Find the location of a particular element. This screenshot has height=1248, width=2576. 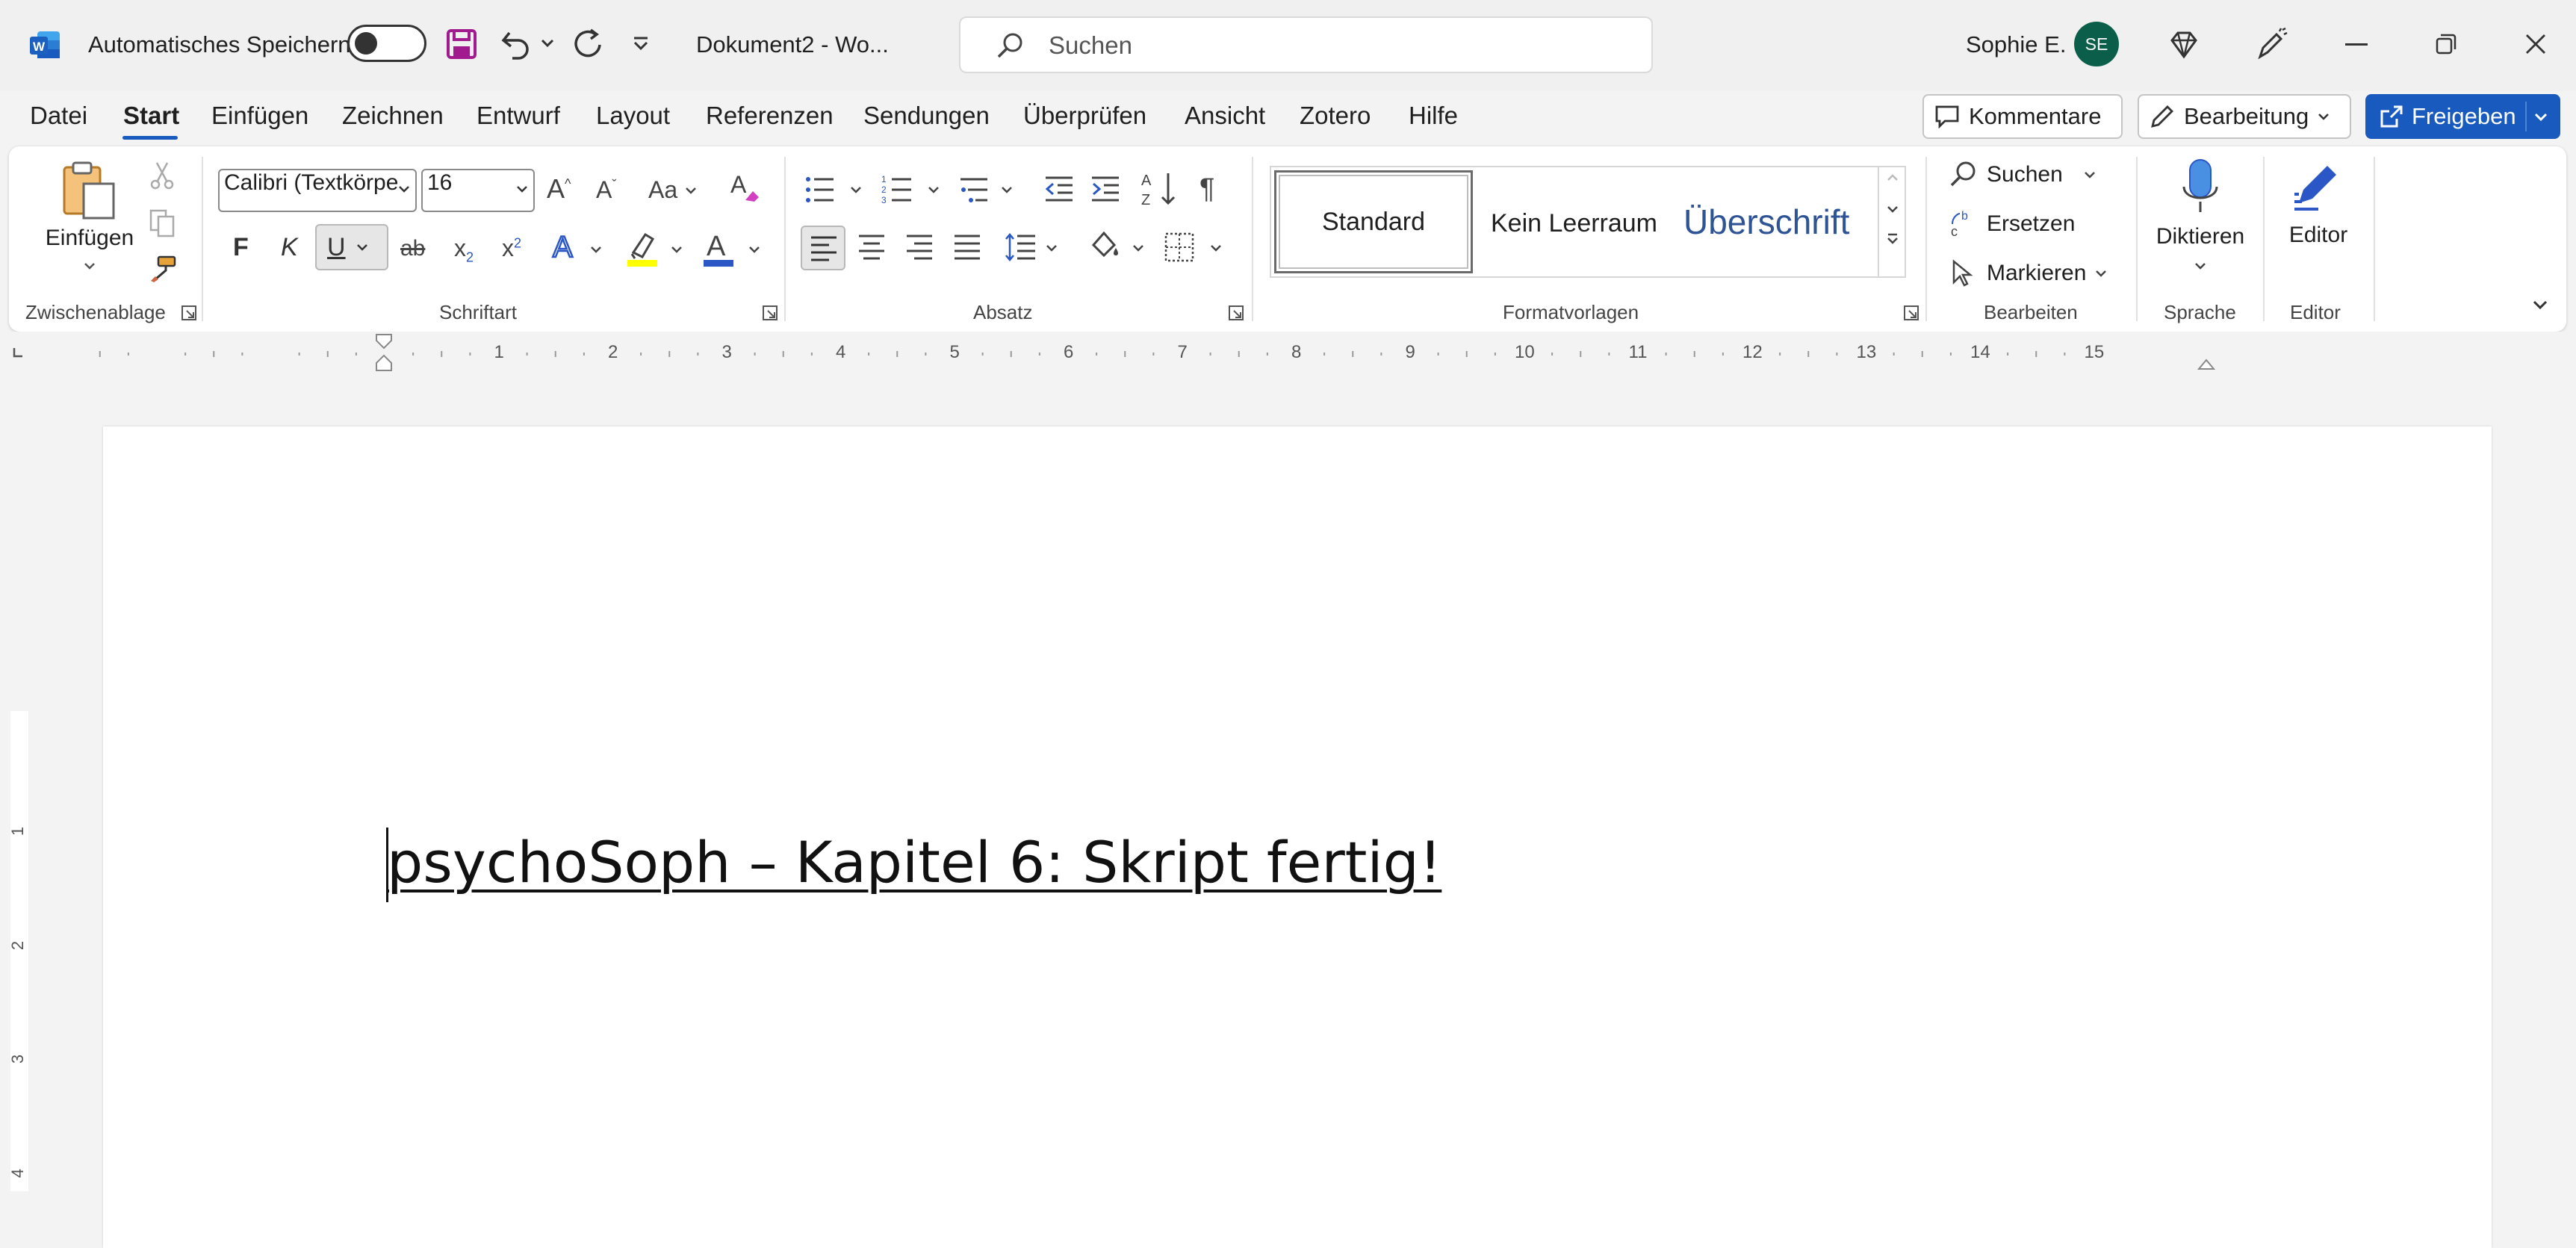

text-effects-dropdown-icon is located at coordinates (596, 249).